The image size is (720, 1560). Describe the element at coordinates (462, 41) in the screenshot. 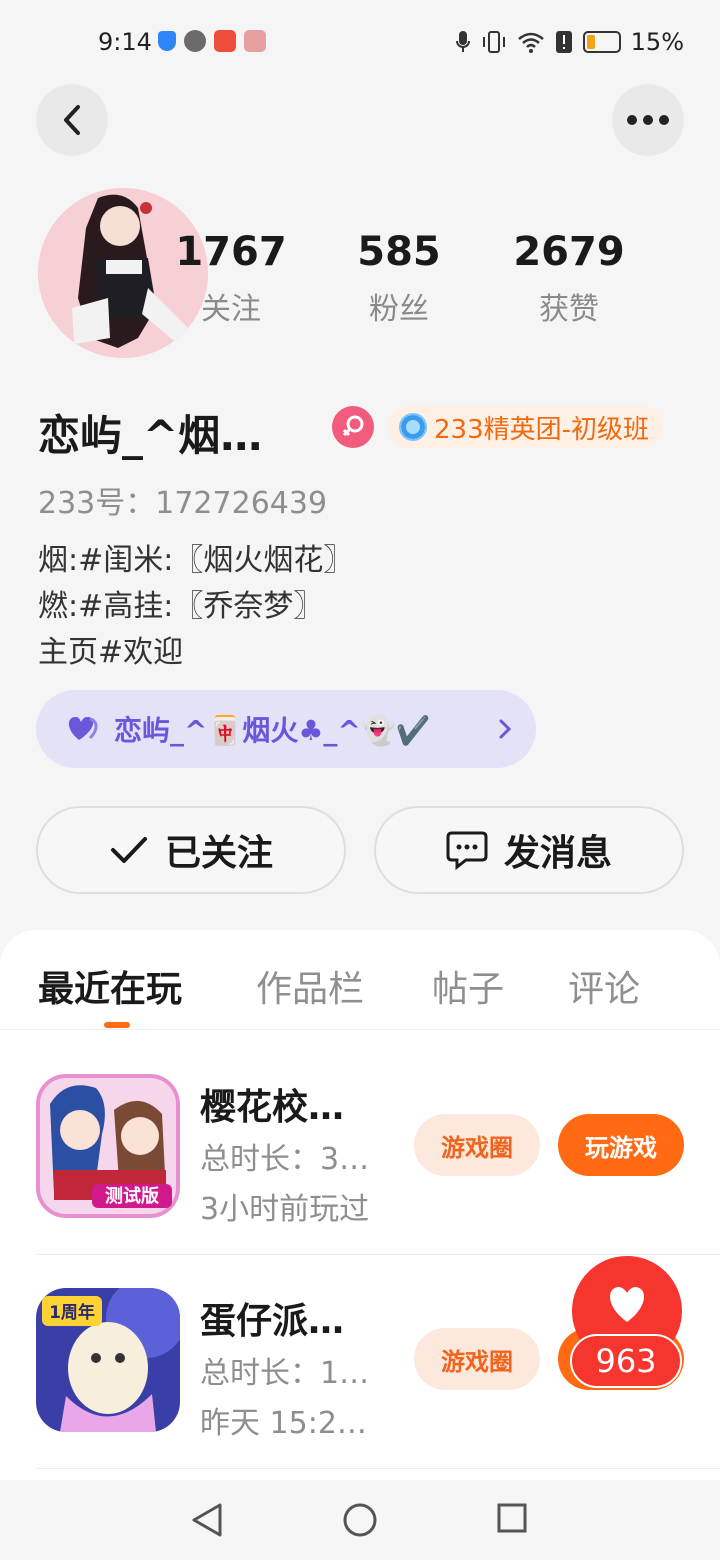

I see `mic-icon` at that location.